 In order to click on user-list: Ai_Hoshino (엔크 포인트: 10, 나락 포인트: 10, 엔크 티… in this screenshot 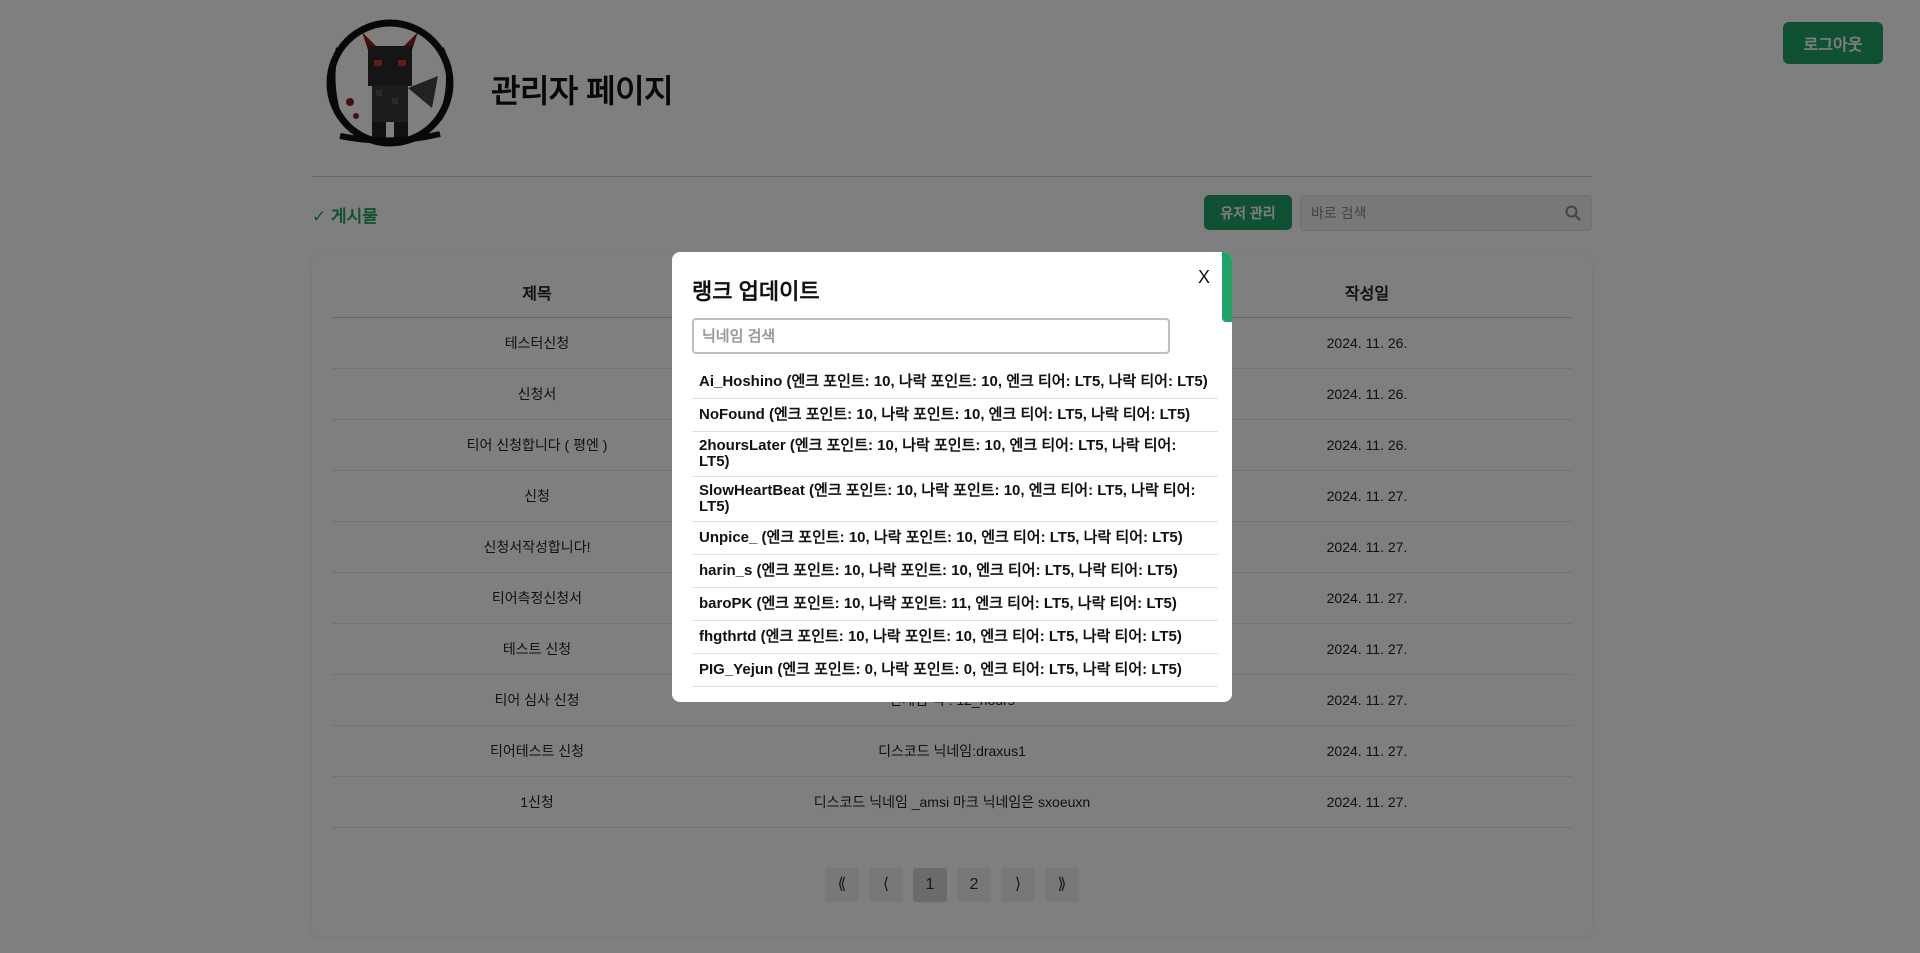, I will do `click(955, 526)`.